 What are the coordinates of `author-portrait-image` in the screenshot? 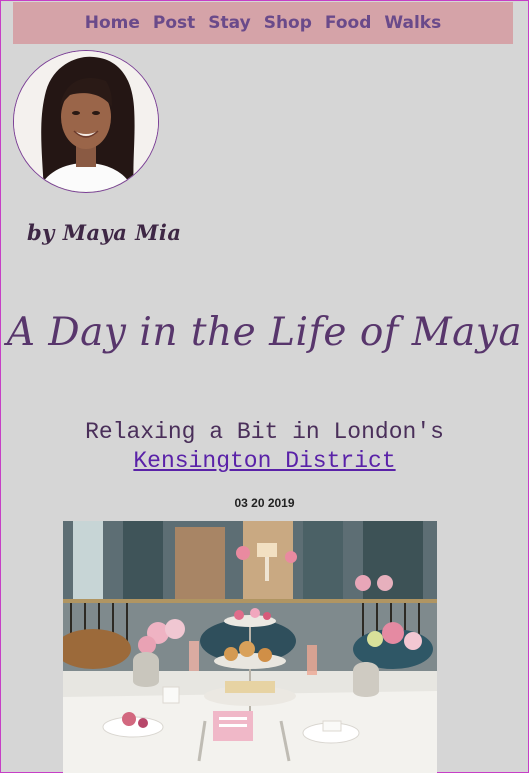 It's located at (86, 121).